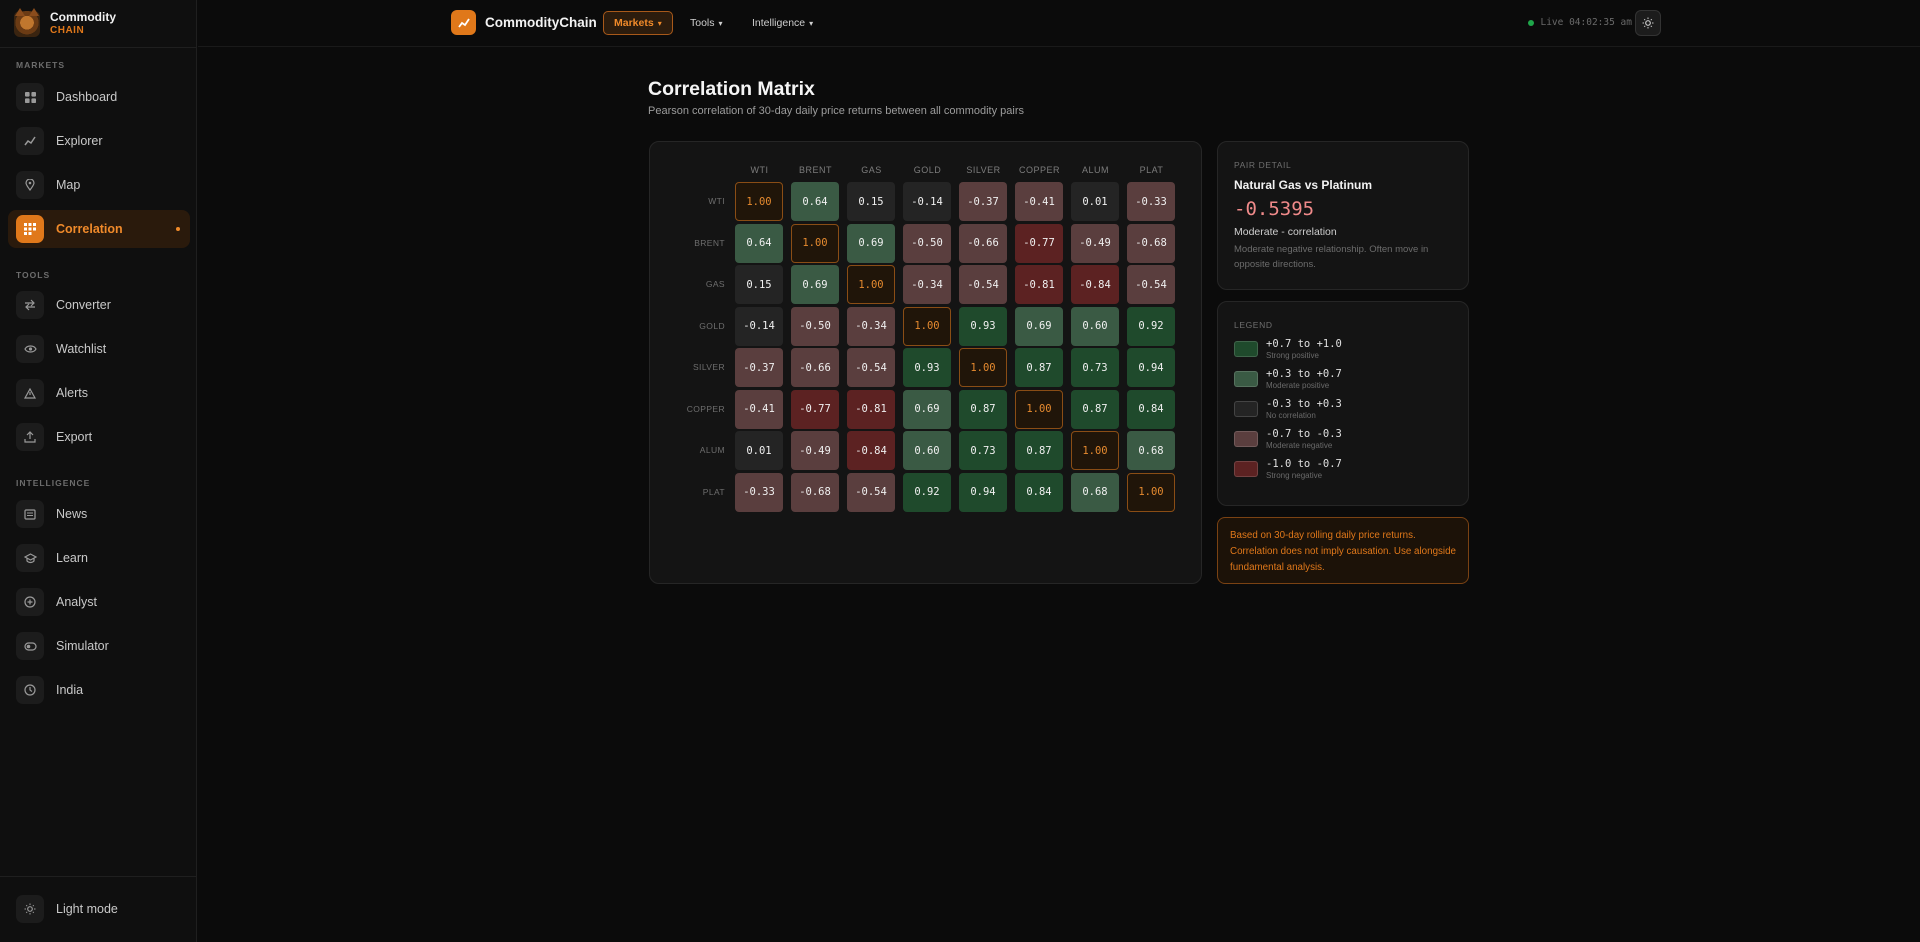 The image size is (1920, 942). I want to click on matrix-cell-gold-alum: 0.60, so click(1095, 326).